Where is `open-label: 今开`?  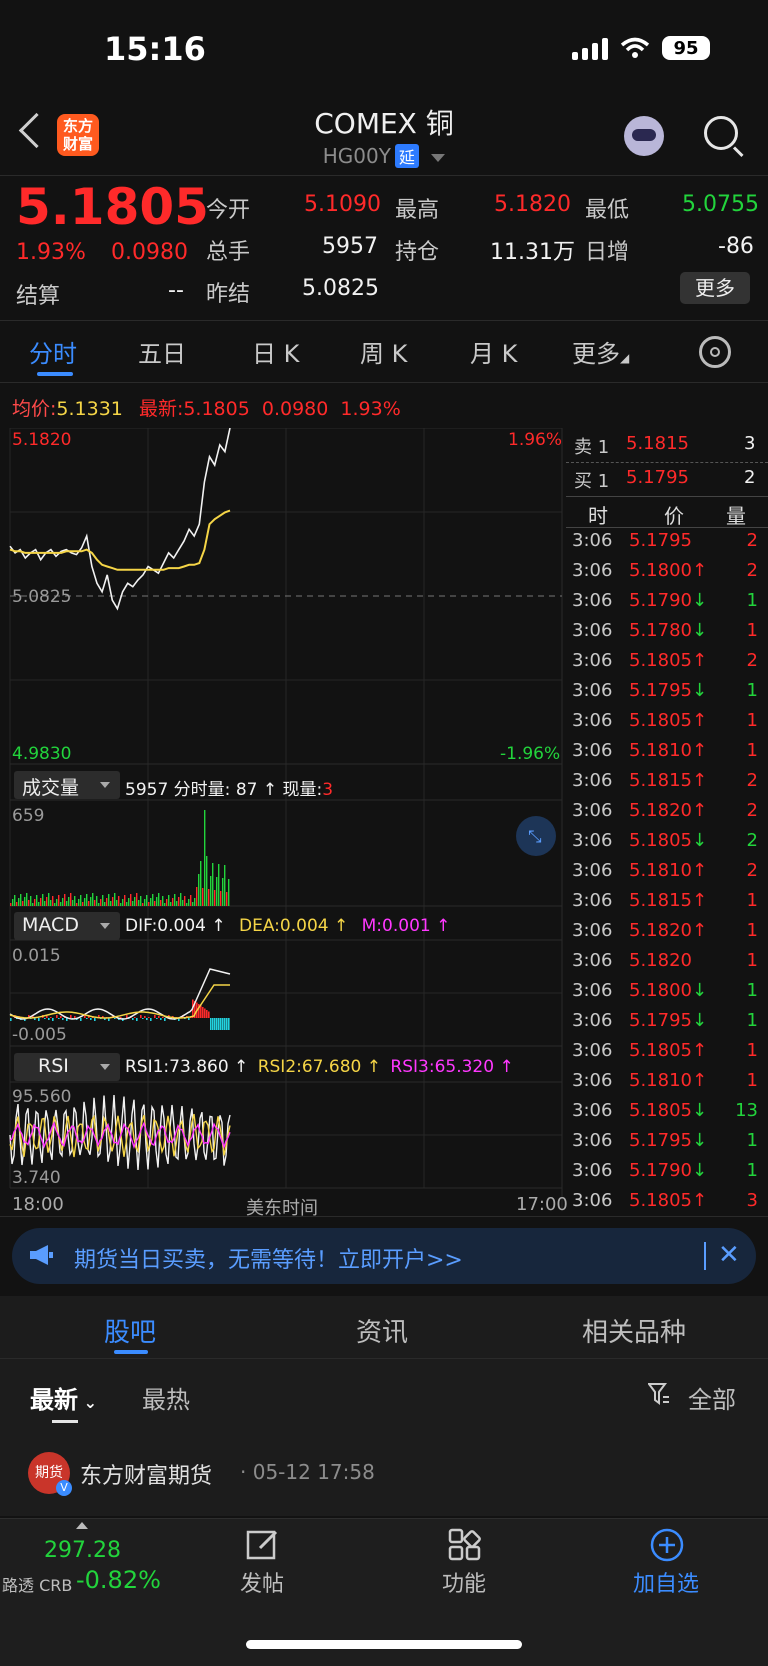
open-label: 今开 is located at coordinates (228, 210).